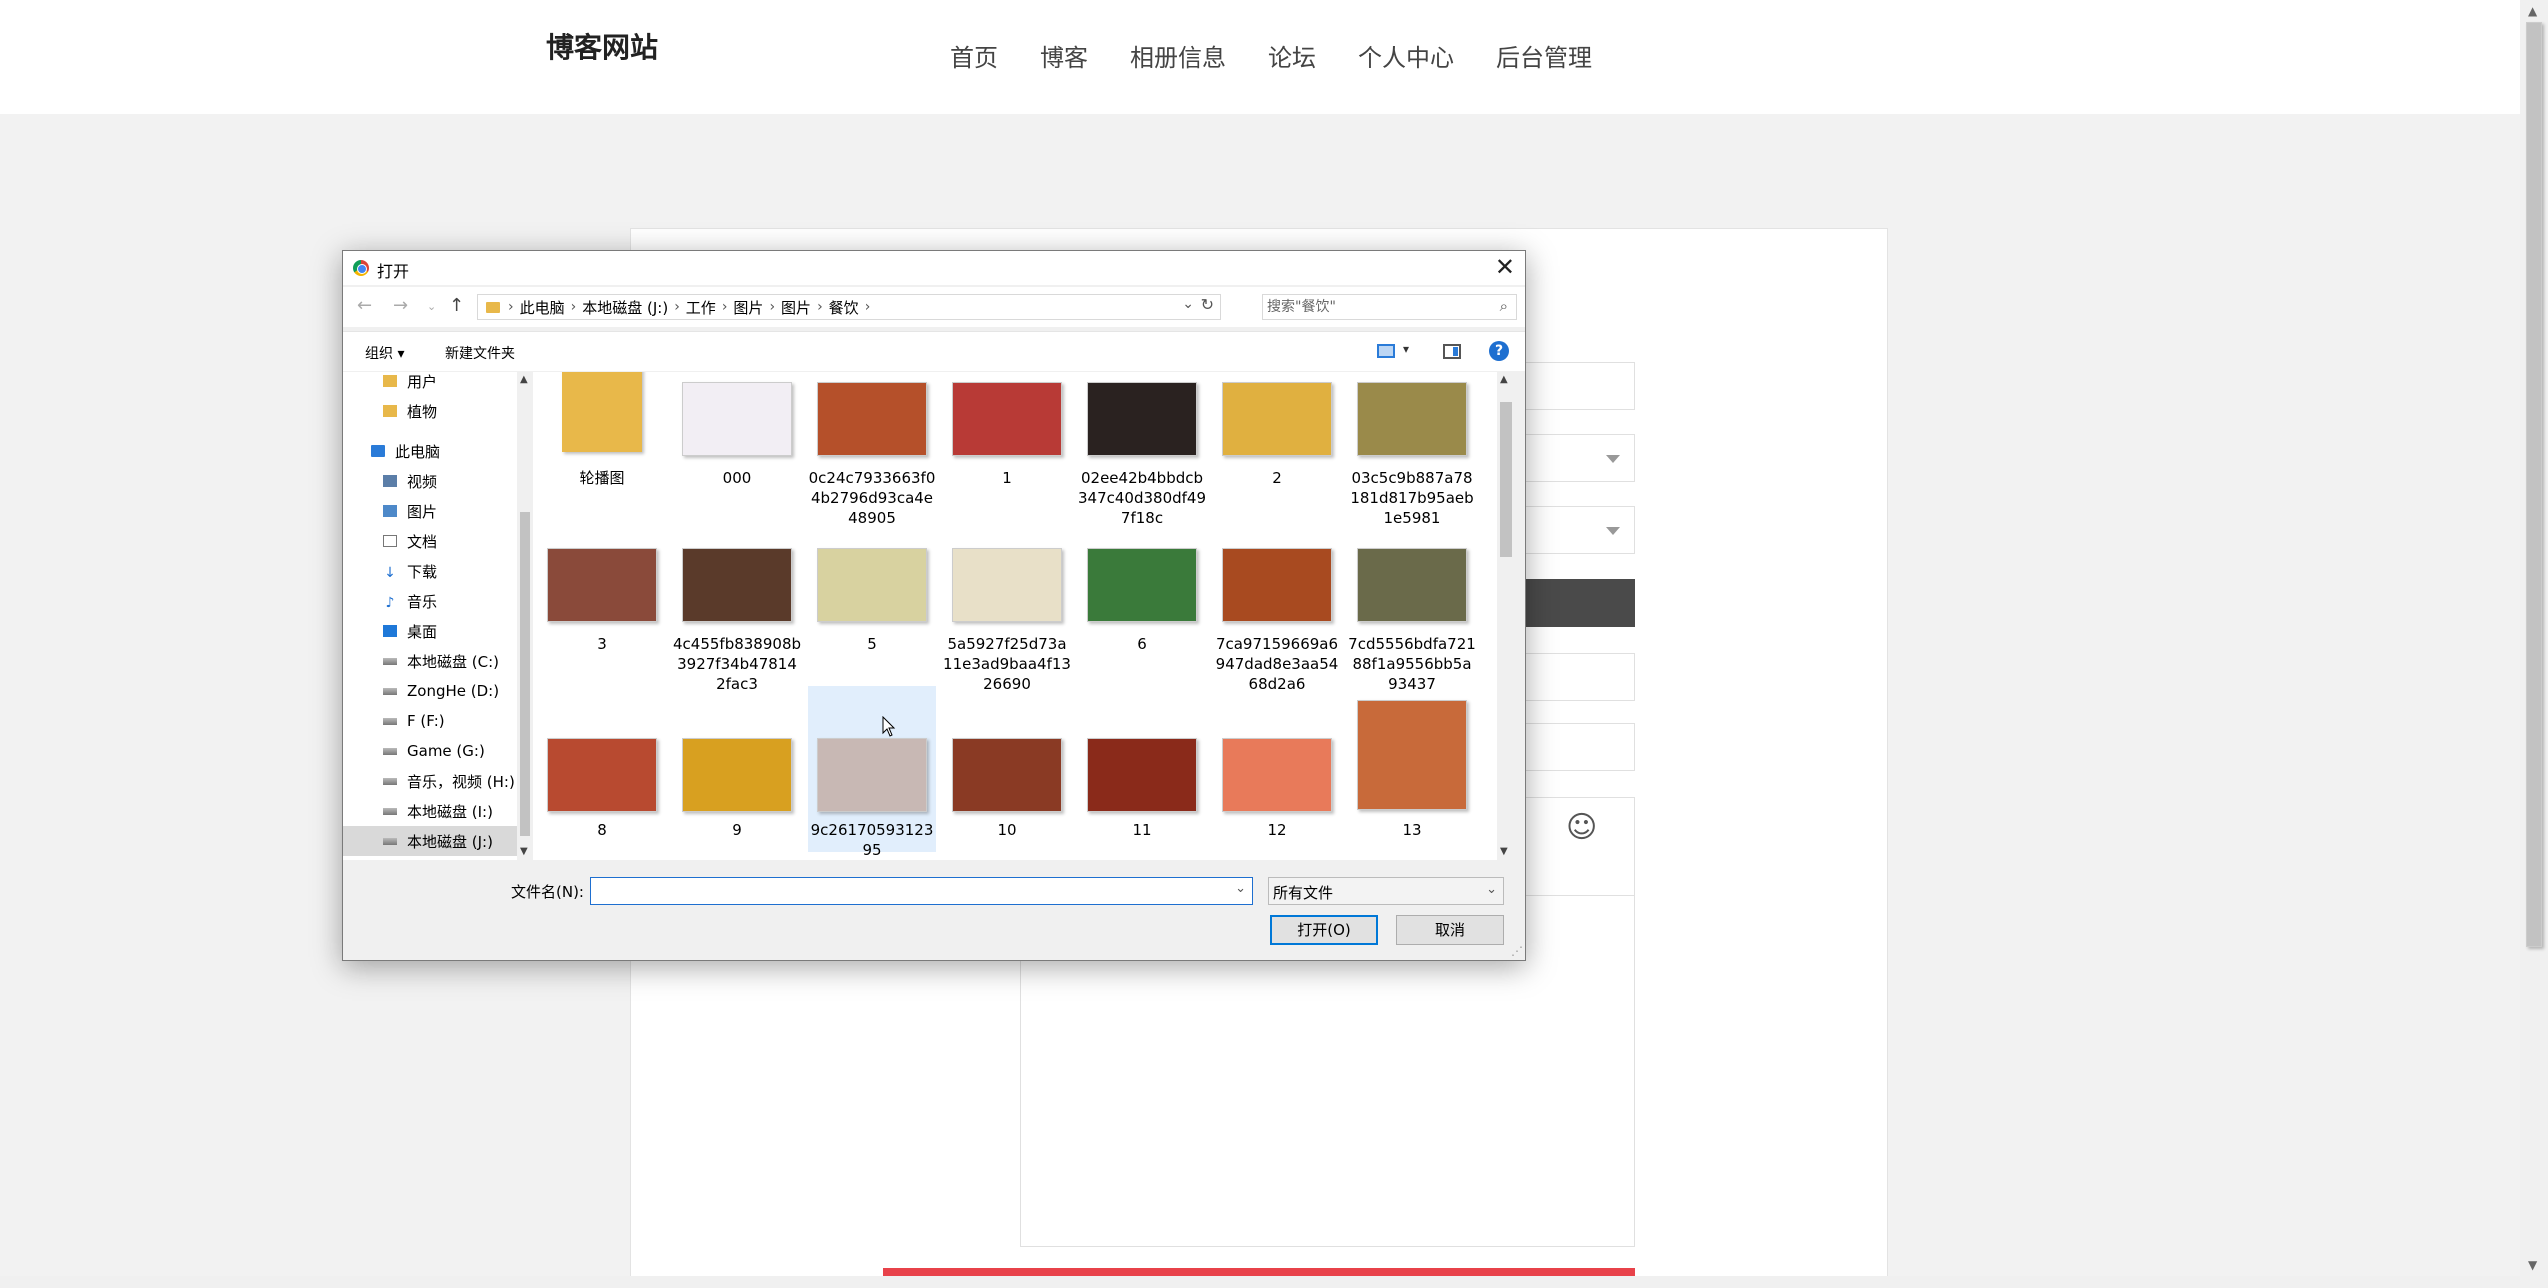 The width and height of the screenshot is (2548, 1288). What do you see at coordinates (1260, 1282) in the screenshot?
I see `page-hscrollbar` at bounding box center [1260, 1282].